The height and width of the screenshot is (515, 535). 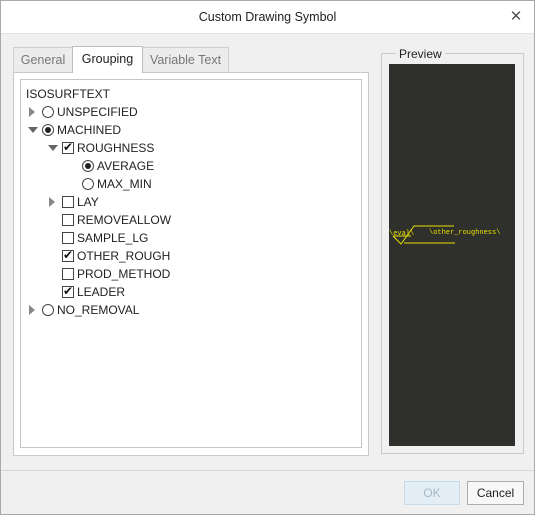 I want to click on surface-finish-symbol: \eval\ \other_roughness\, so click(x=444, y=235).